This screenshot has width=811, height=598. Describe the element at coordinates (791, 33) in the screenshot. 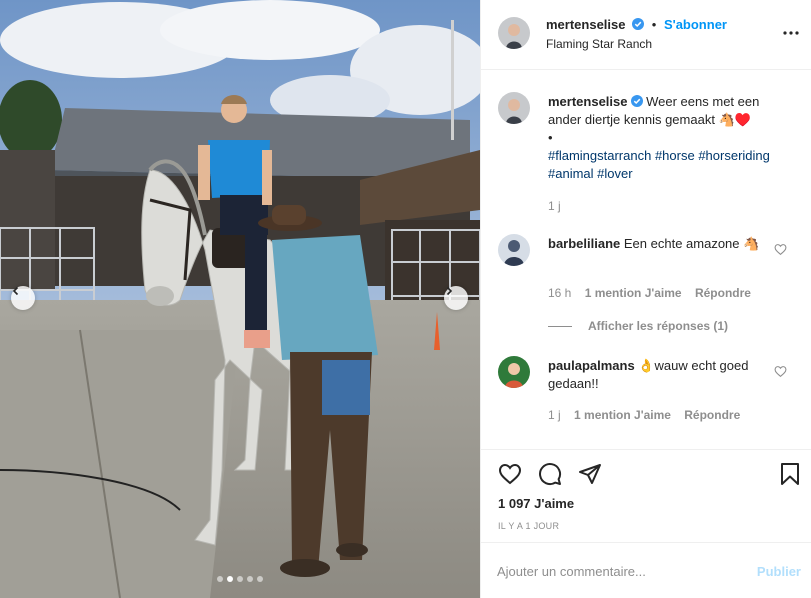

I see `more-options-icon` at that location.